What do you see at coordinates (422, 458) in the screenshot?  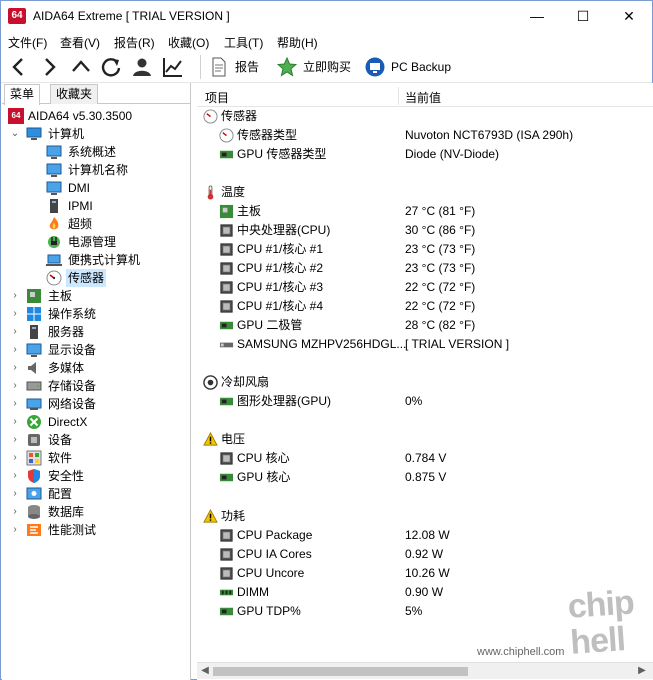 I see `table-row: CPU 核心 0.784 V` at bounding box center [422, 458].